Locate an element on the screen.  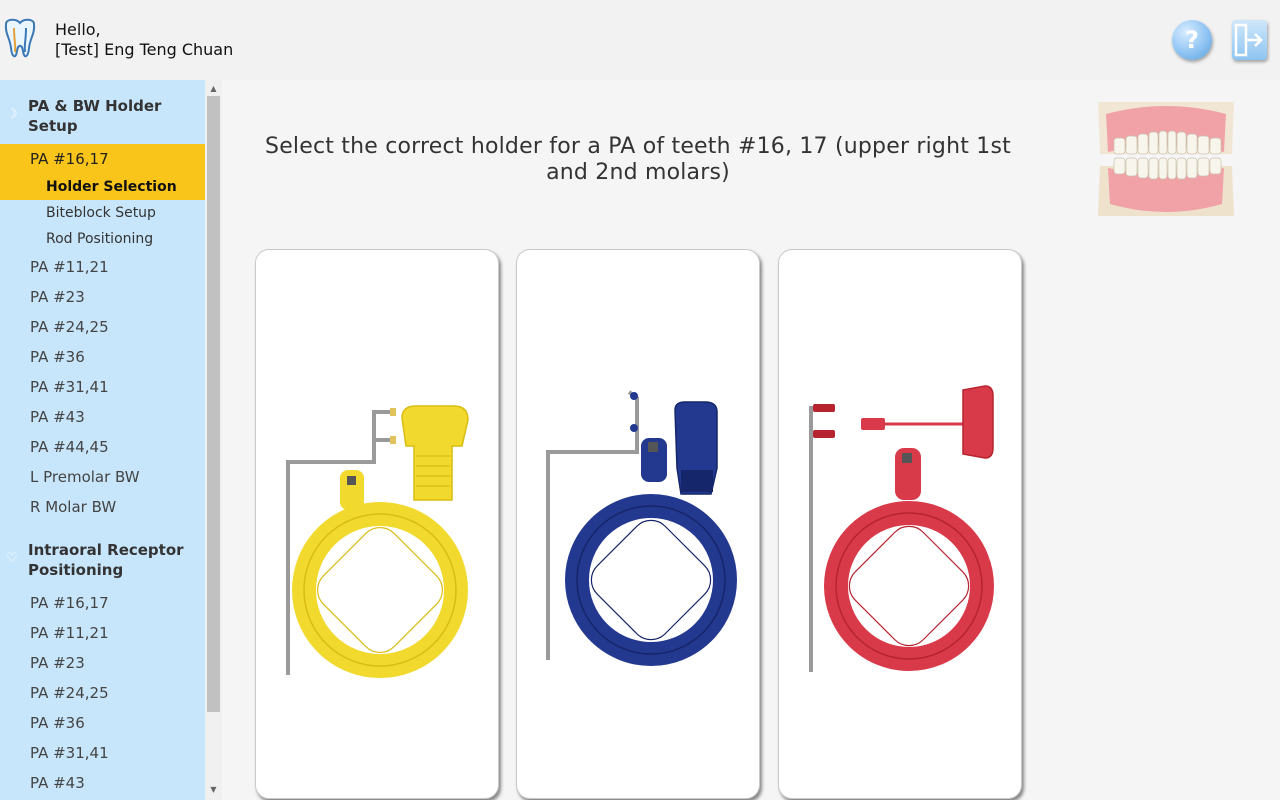
help-button: ? is located at coordinates (1192, 40).